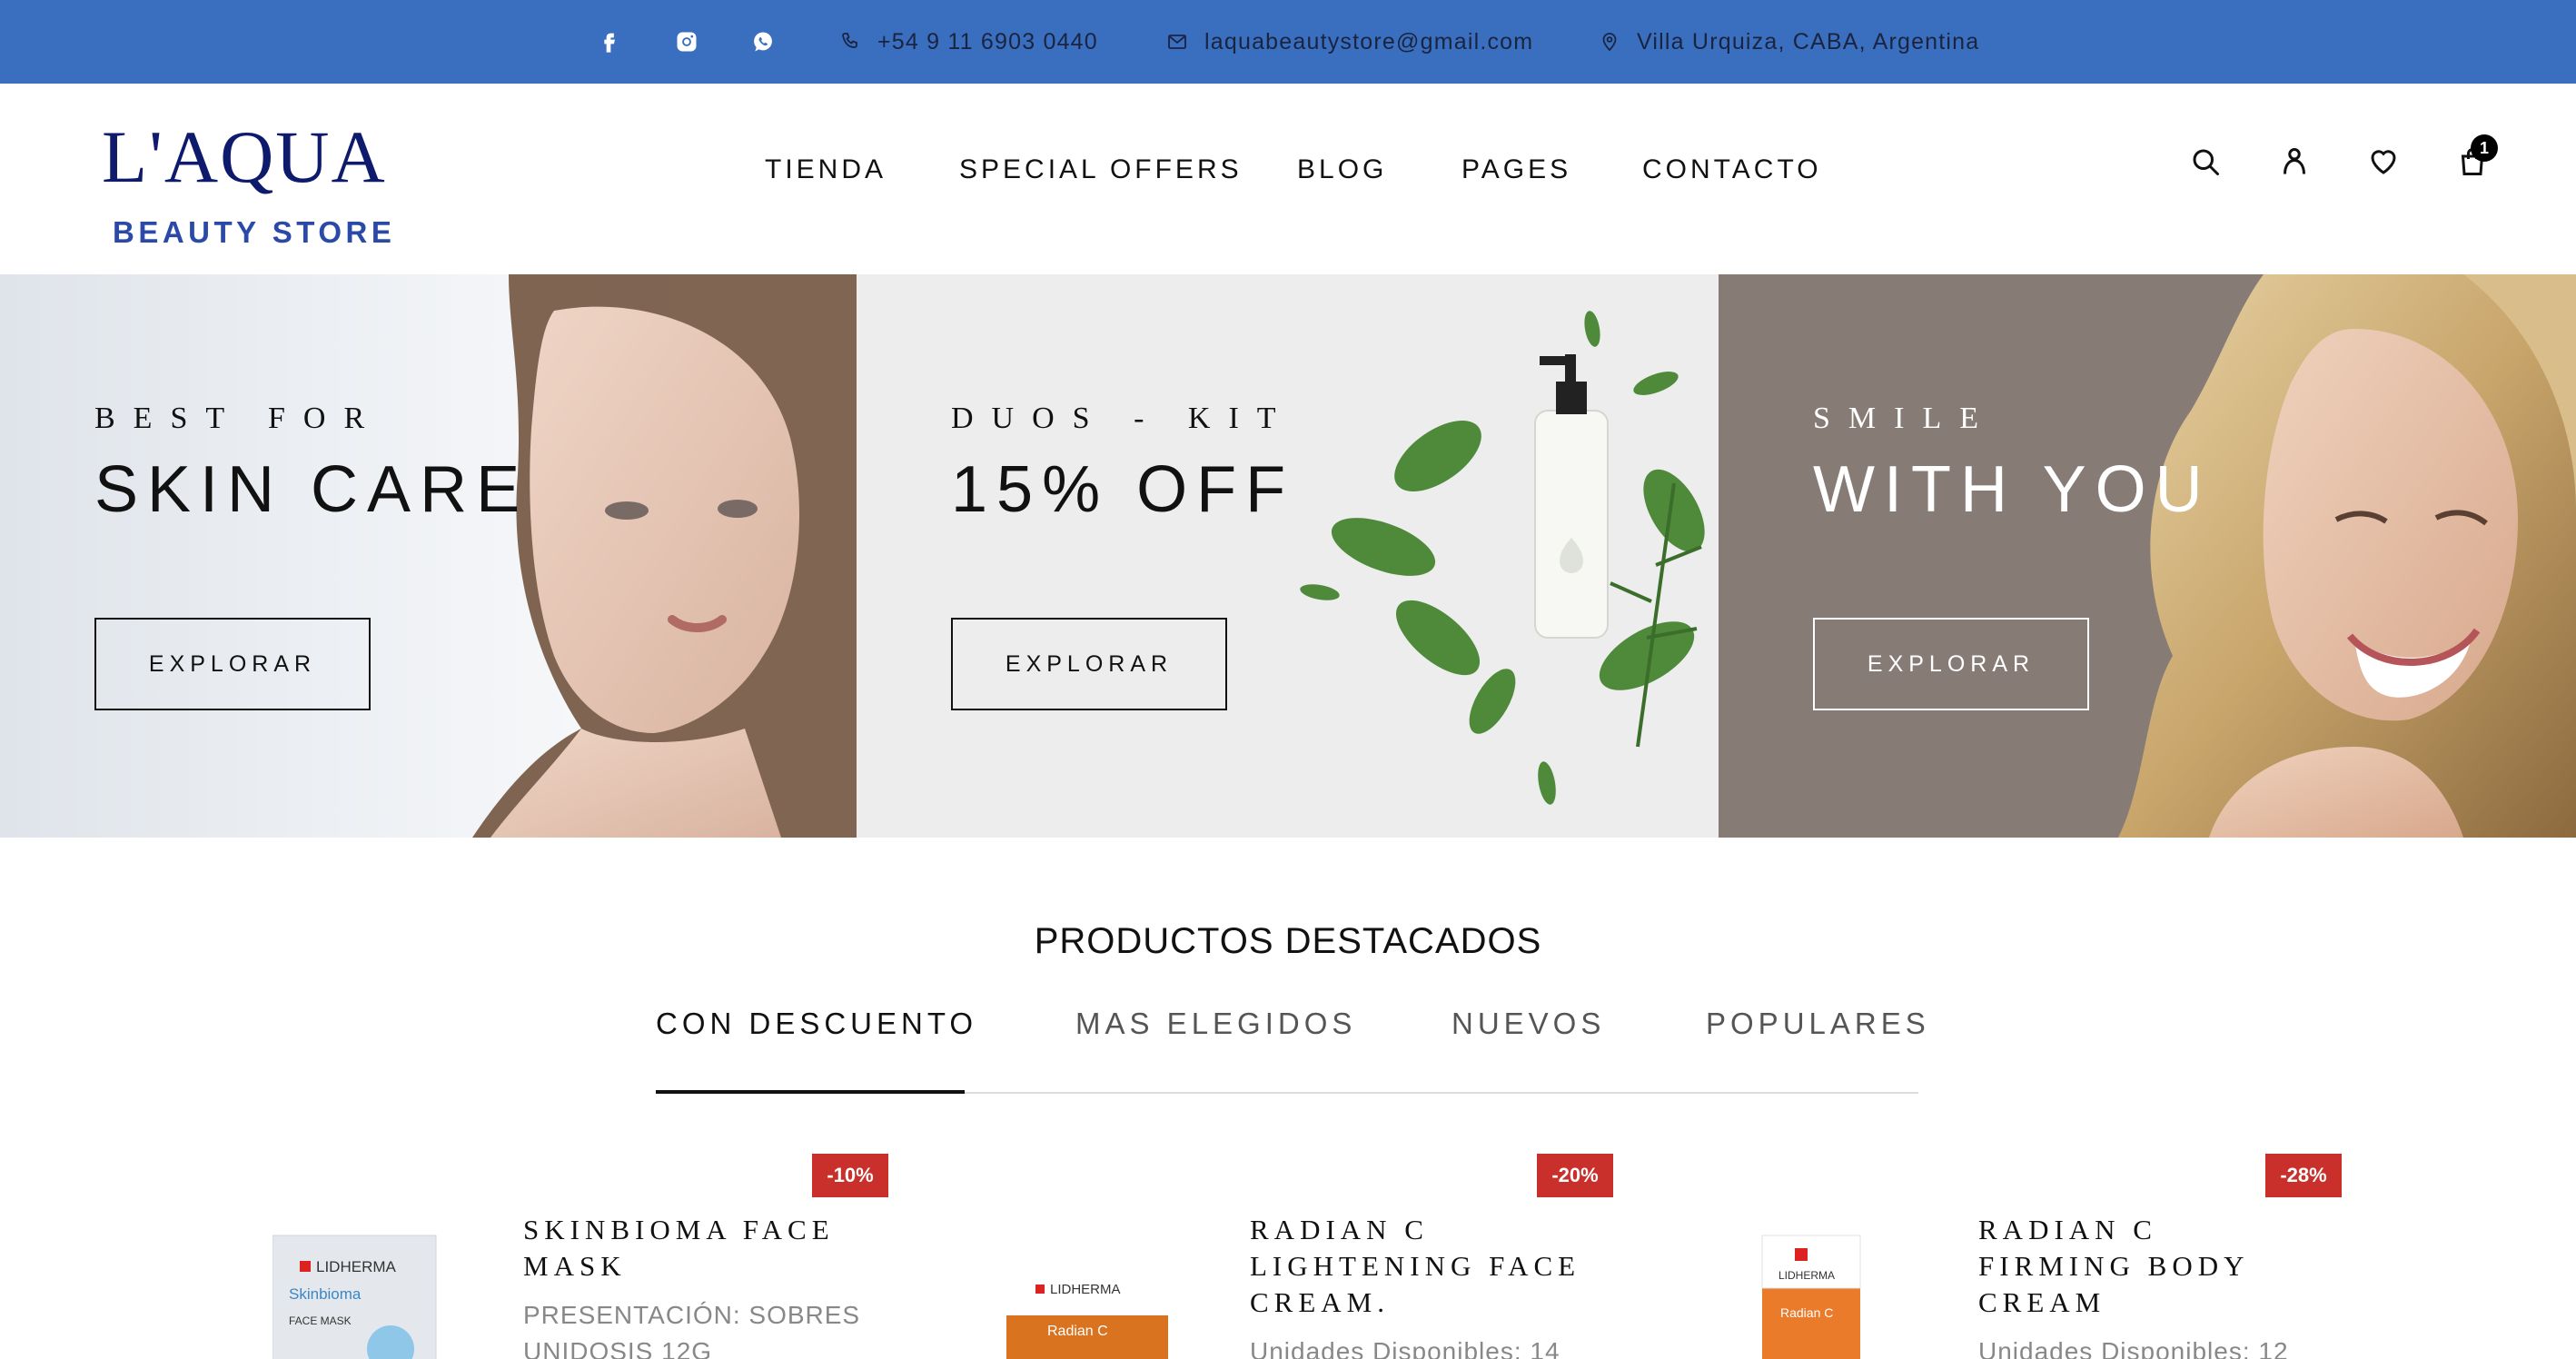 Image resolution: width=2576 pixels, height=1359 pixels. What do you see at coordinates (1405, 1348) in the screenshot?
I see `product-description: Unidades Disponibles: 14` at bounding box center [1405, 1348].